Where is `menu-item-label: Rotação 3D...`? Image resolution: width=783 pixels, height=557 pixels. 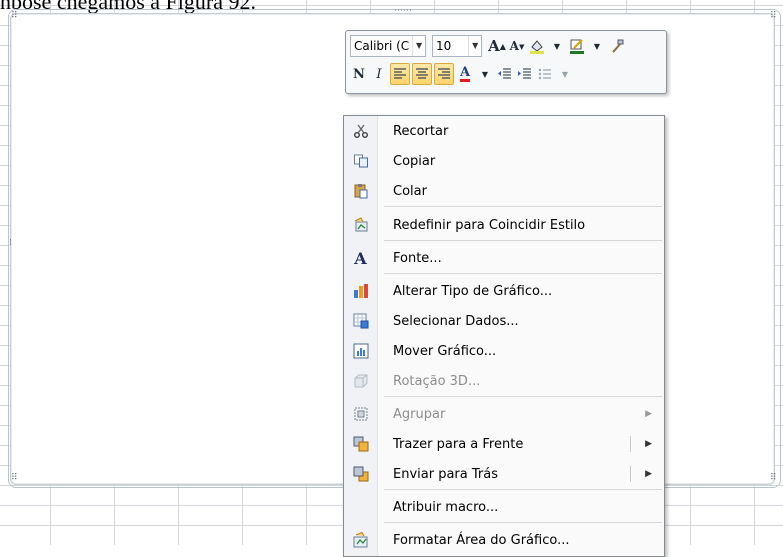 menu-item-label: Rotação 3D... is located at coordinates (437, 381).